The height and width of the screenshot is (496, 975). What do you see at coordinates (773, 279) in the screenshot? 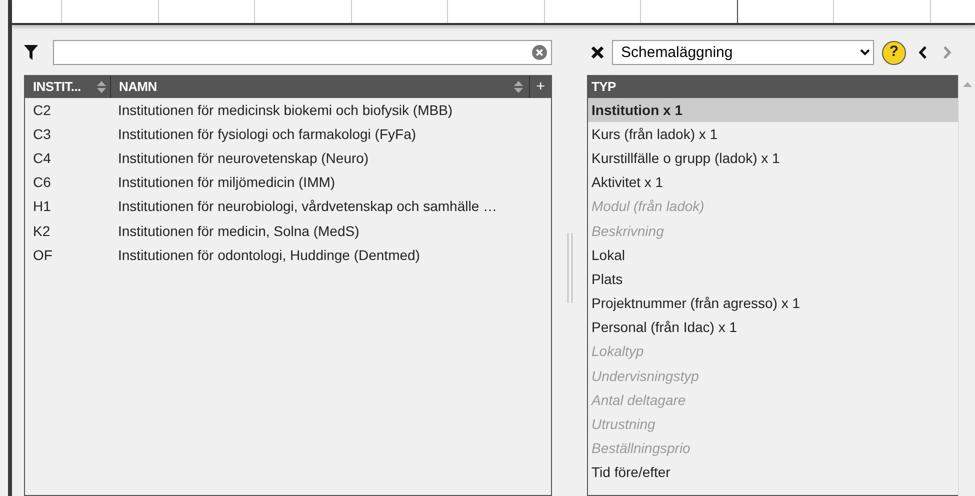
I see `list-item: Plats` at bounding box center [773, 279].